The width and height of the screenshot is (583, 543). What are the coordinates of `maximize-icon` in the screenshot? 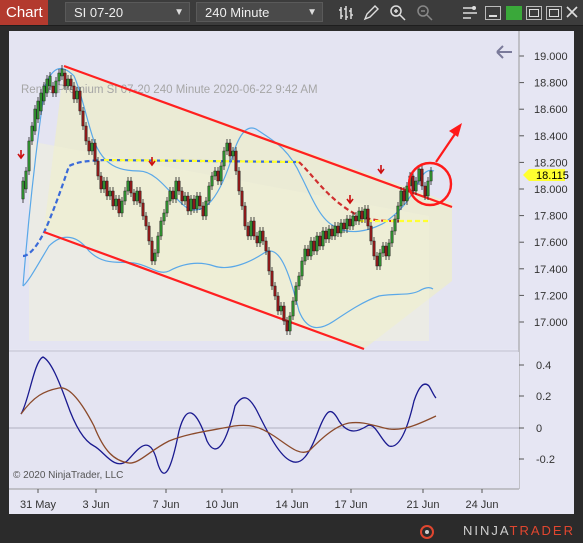 It's located at (554, 13).